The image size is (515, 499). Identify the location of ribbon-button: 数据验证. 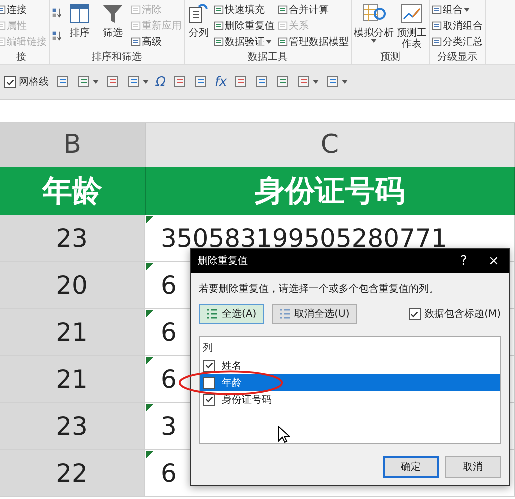
(244, 41).